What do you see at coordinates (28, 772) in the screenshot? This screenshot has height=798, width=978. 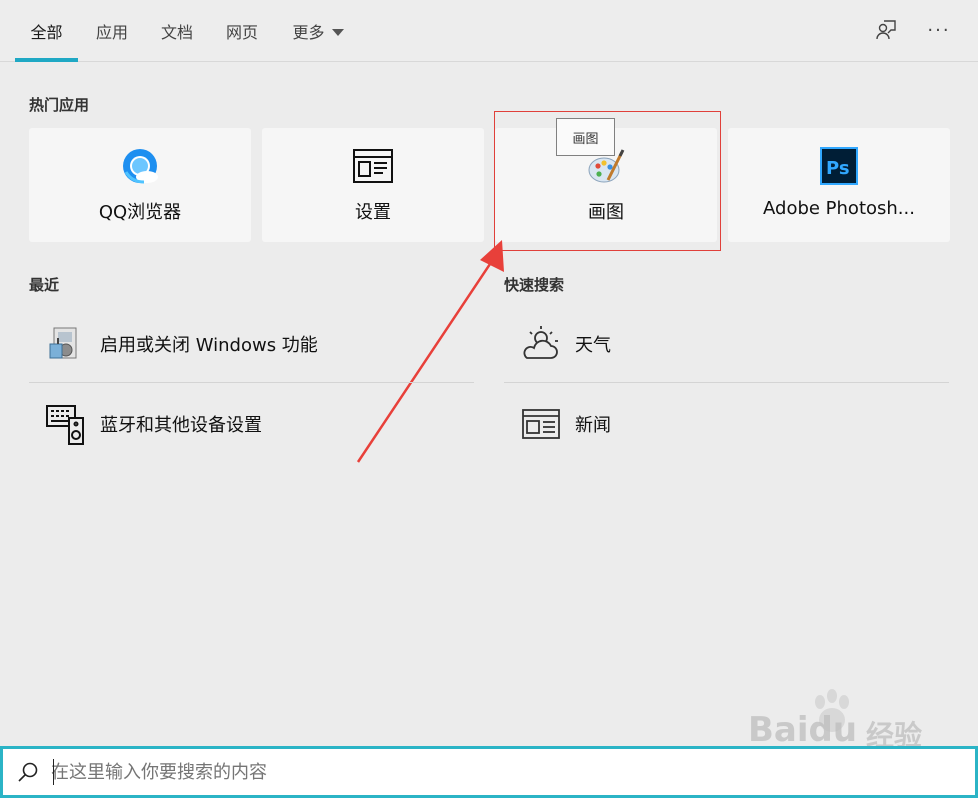 I see `search-icon` at bounding box center [28, 772].